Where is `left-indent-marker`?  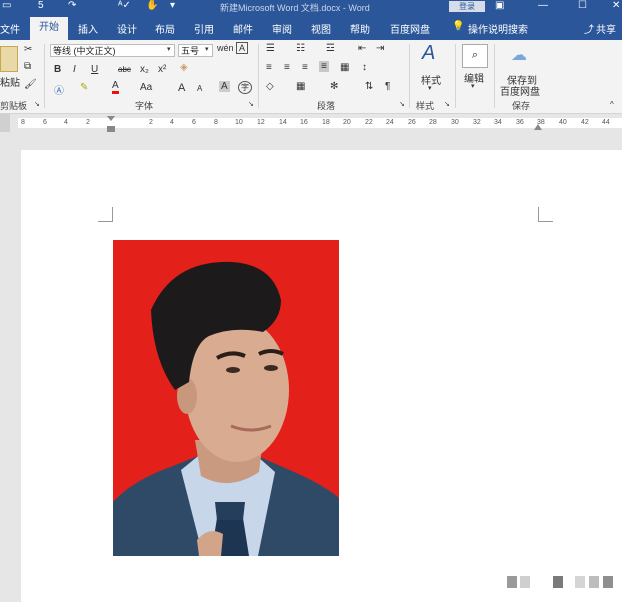 left-indent-marker is located at coordinates (111, 129).